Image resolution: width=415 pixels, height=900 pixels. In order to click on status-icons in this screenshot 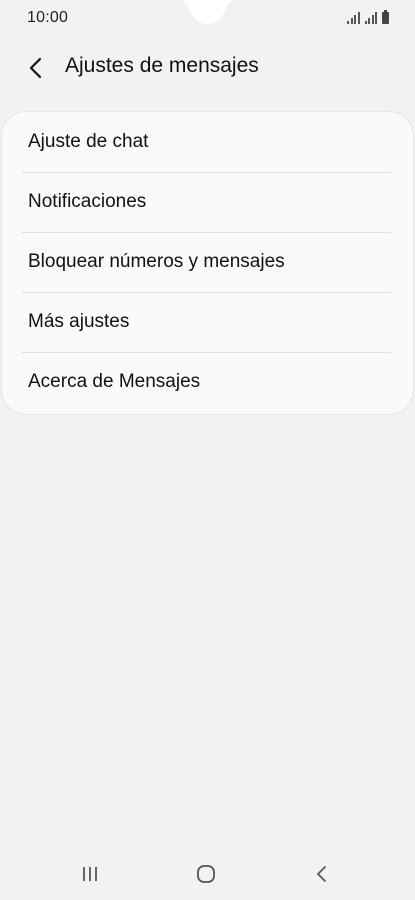, I will do `click(368, 17)`.